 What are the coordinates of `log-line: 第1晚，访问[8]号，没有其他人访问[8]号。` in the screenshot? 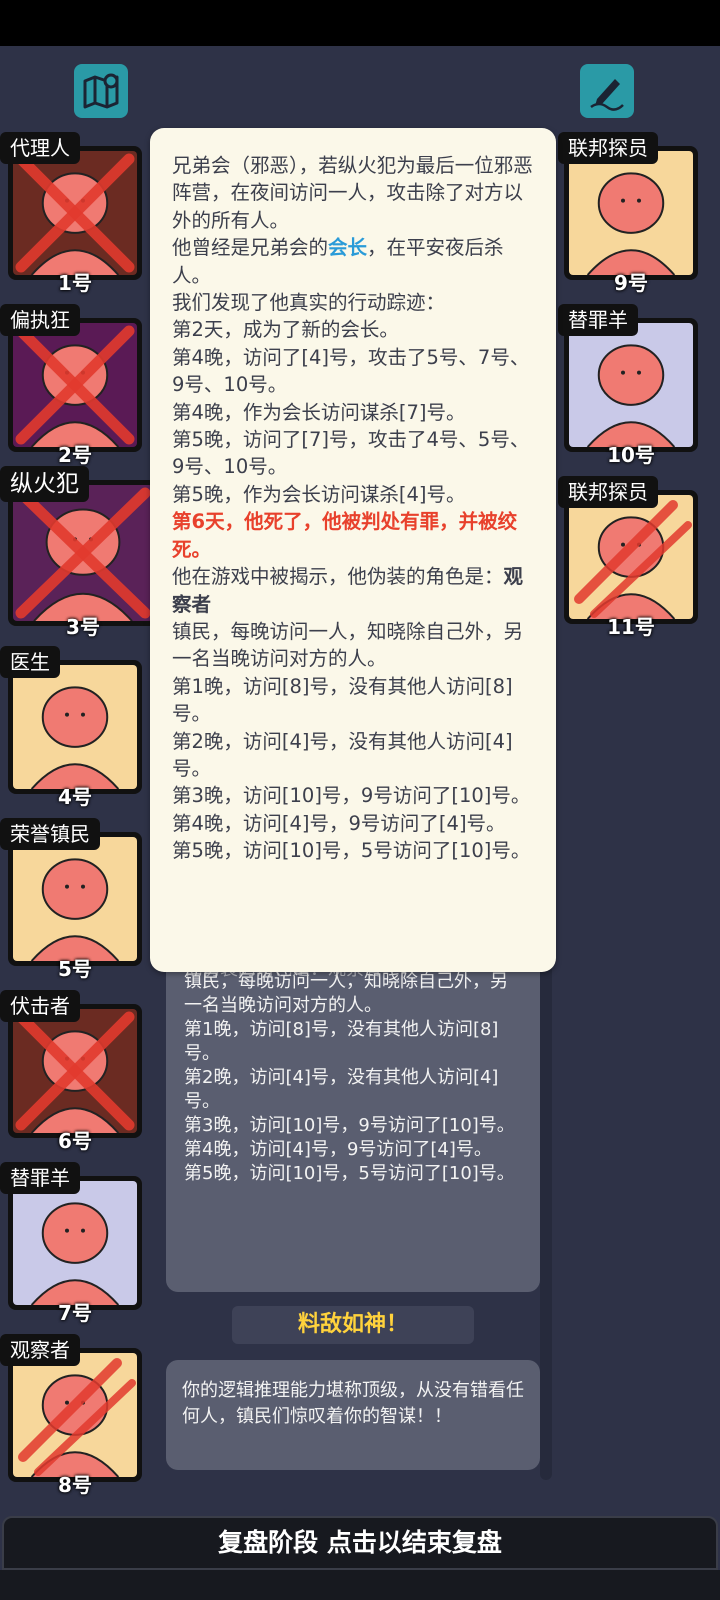 It's located at (341, 1041).